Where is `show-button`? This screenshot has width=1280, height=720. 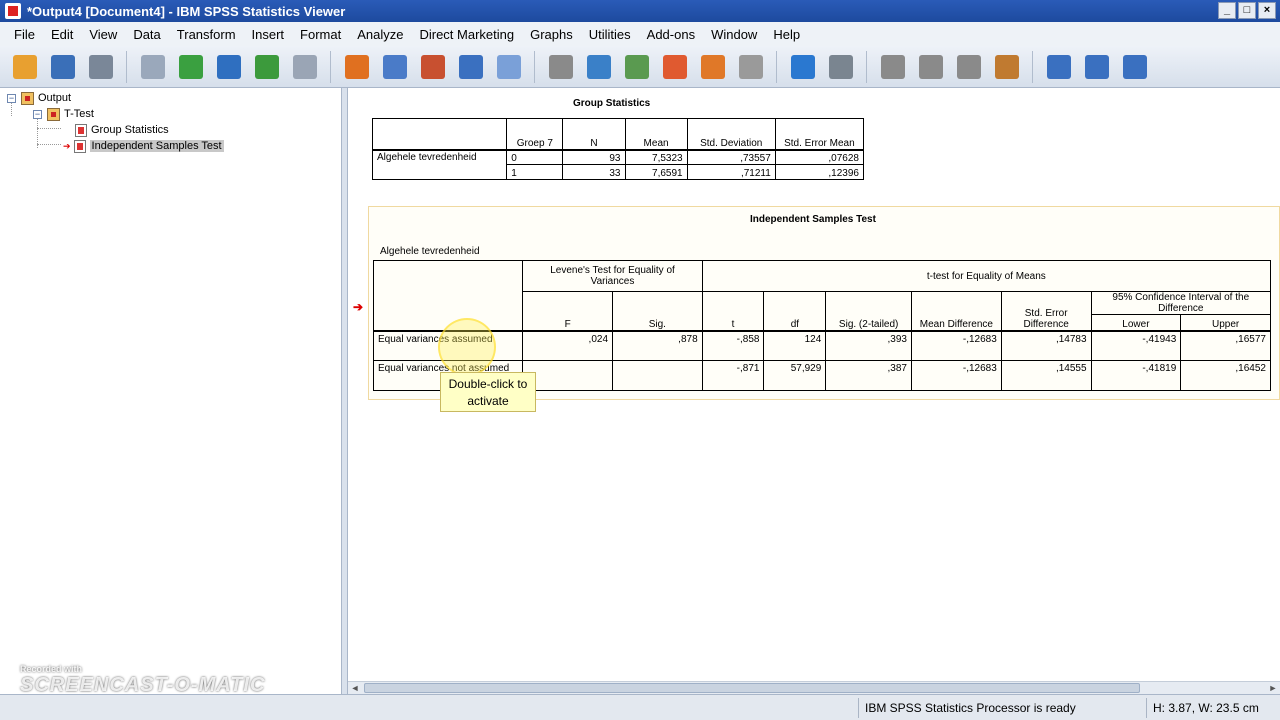 show-button is located at coordinates (969, 67).